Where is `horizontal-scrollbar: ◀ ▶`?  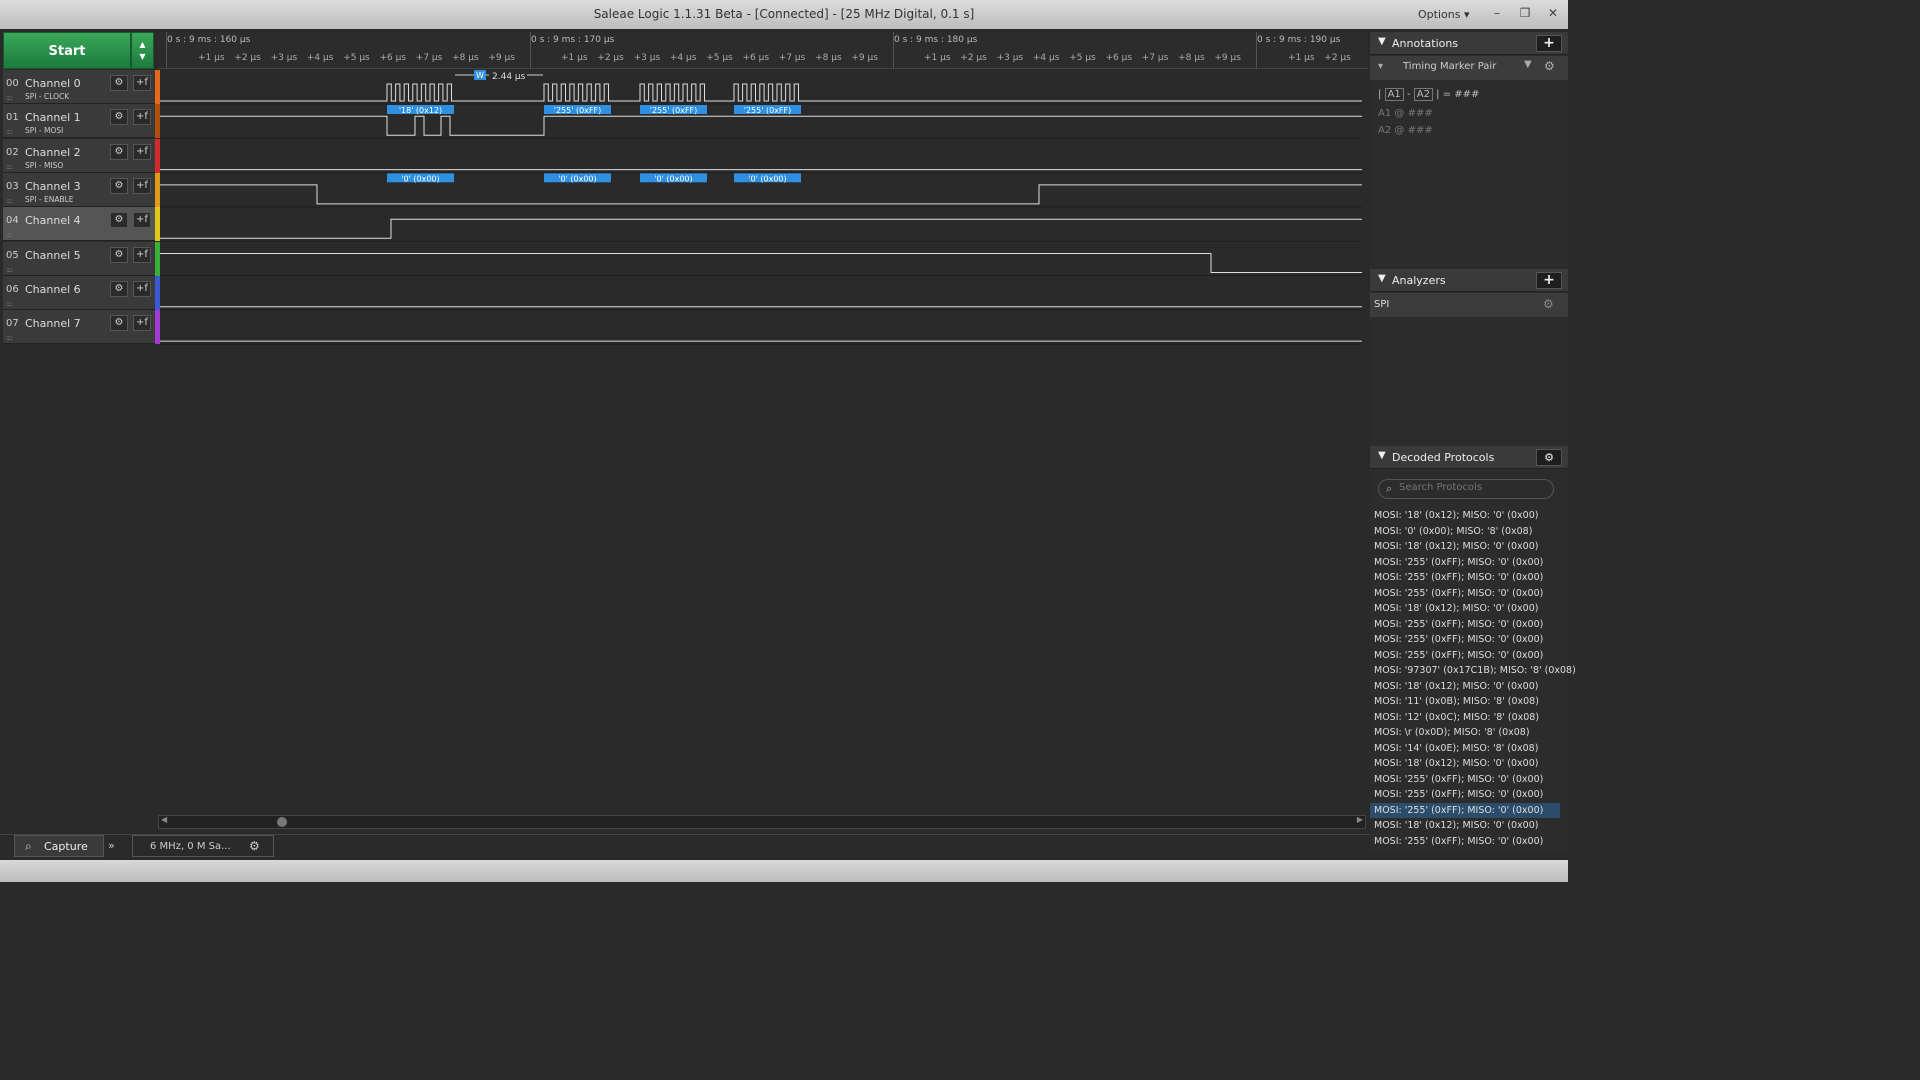
horizontal-scrollbar: ◀ ▶ is located at coordinates (762, 822).